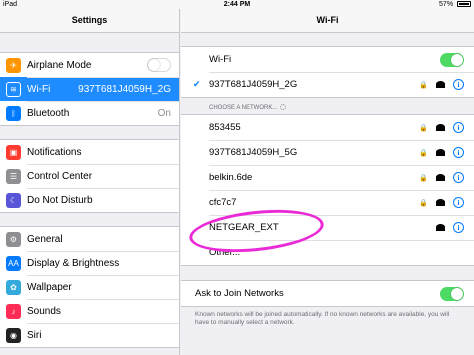 This screenshot has height=355, width=474. I want to click on sidebar-item-label: Bluetooth, so click(103, 113).